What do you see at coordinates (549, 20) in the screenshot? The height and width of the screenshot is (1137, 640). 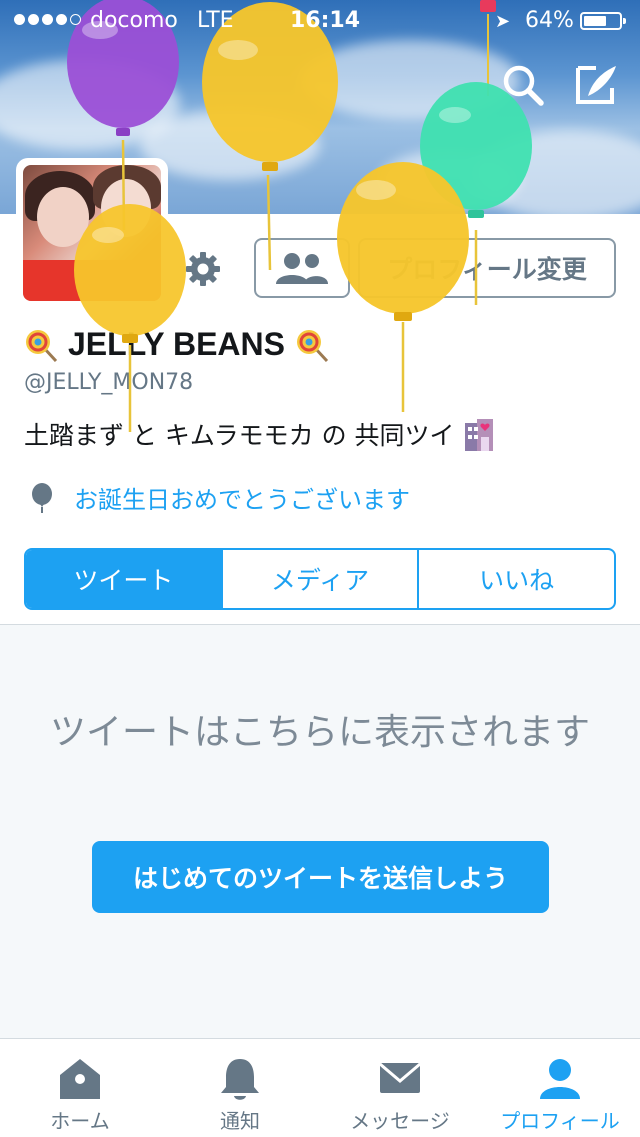 I see `battery-percent: 64%` at bounding box center [549, 20].